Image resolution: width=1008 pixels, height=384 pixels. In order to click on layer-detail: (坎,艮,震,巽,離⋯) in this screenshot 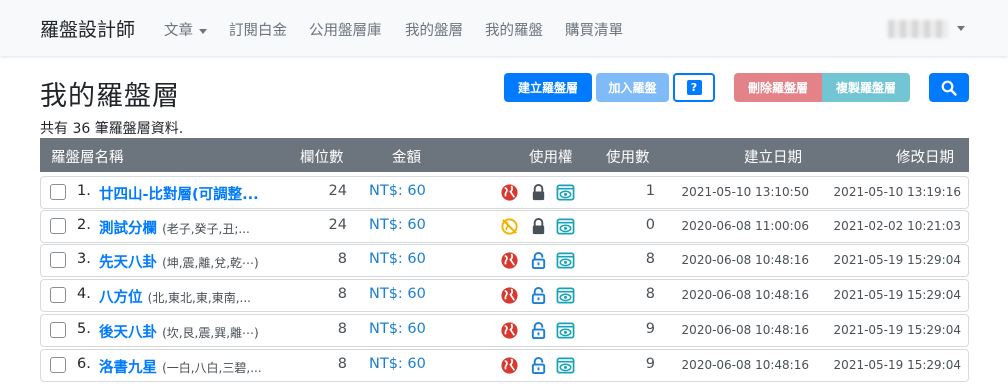, I will do `click(210, 333)`.